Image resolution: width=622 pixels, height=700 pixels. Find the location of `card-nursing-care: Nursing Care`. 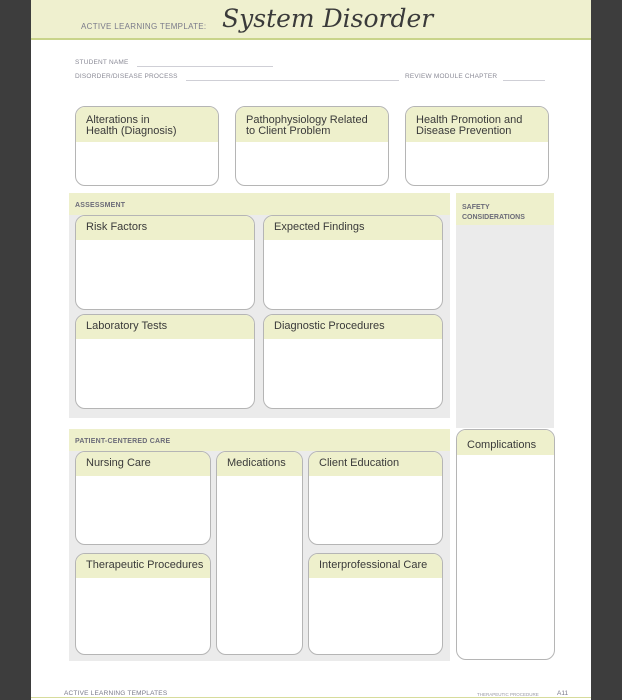

card-nursing-care: Nursing Care is located at coordinates (143, 498).